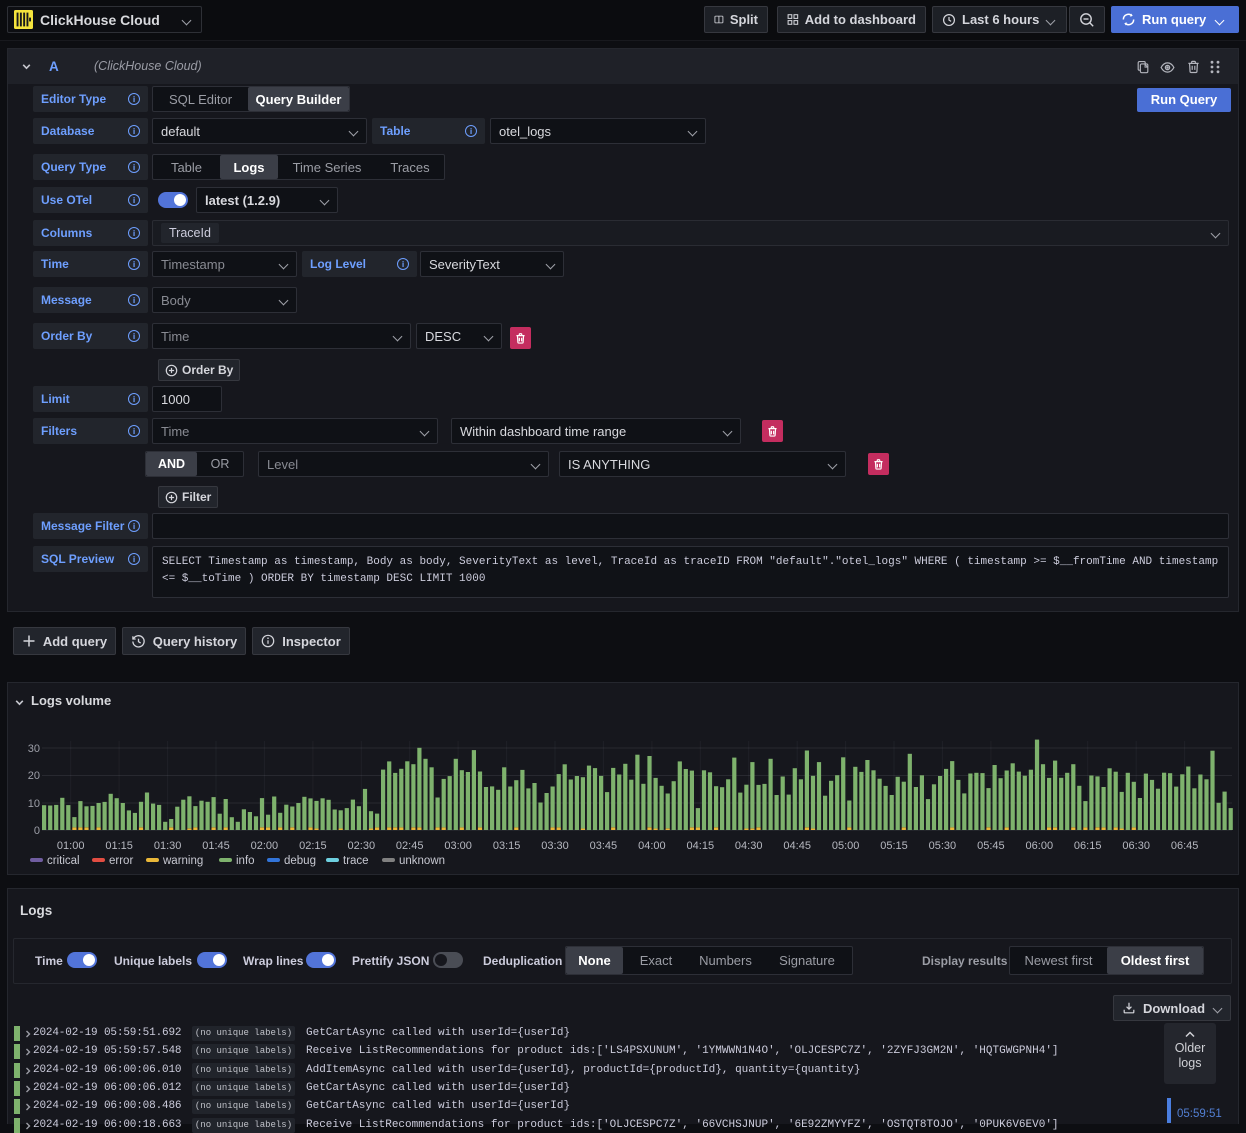 The height and width of the screenshot is (1133, 1246). What do you see at coordinates (1185, 846) in the screenshot?
I see `svg-text: 06:45` at bounding box center [1185, 846].